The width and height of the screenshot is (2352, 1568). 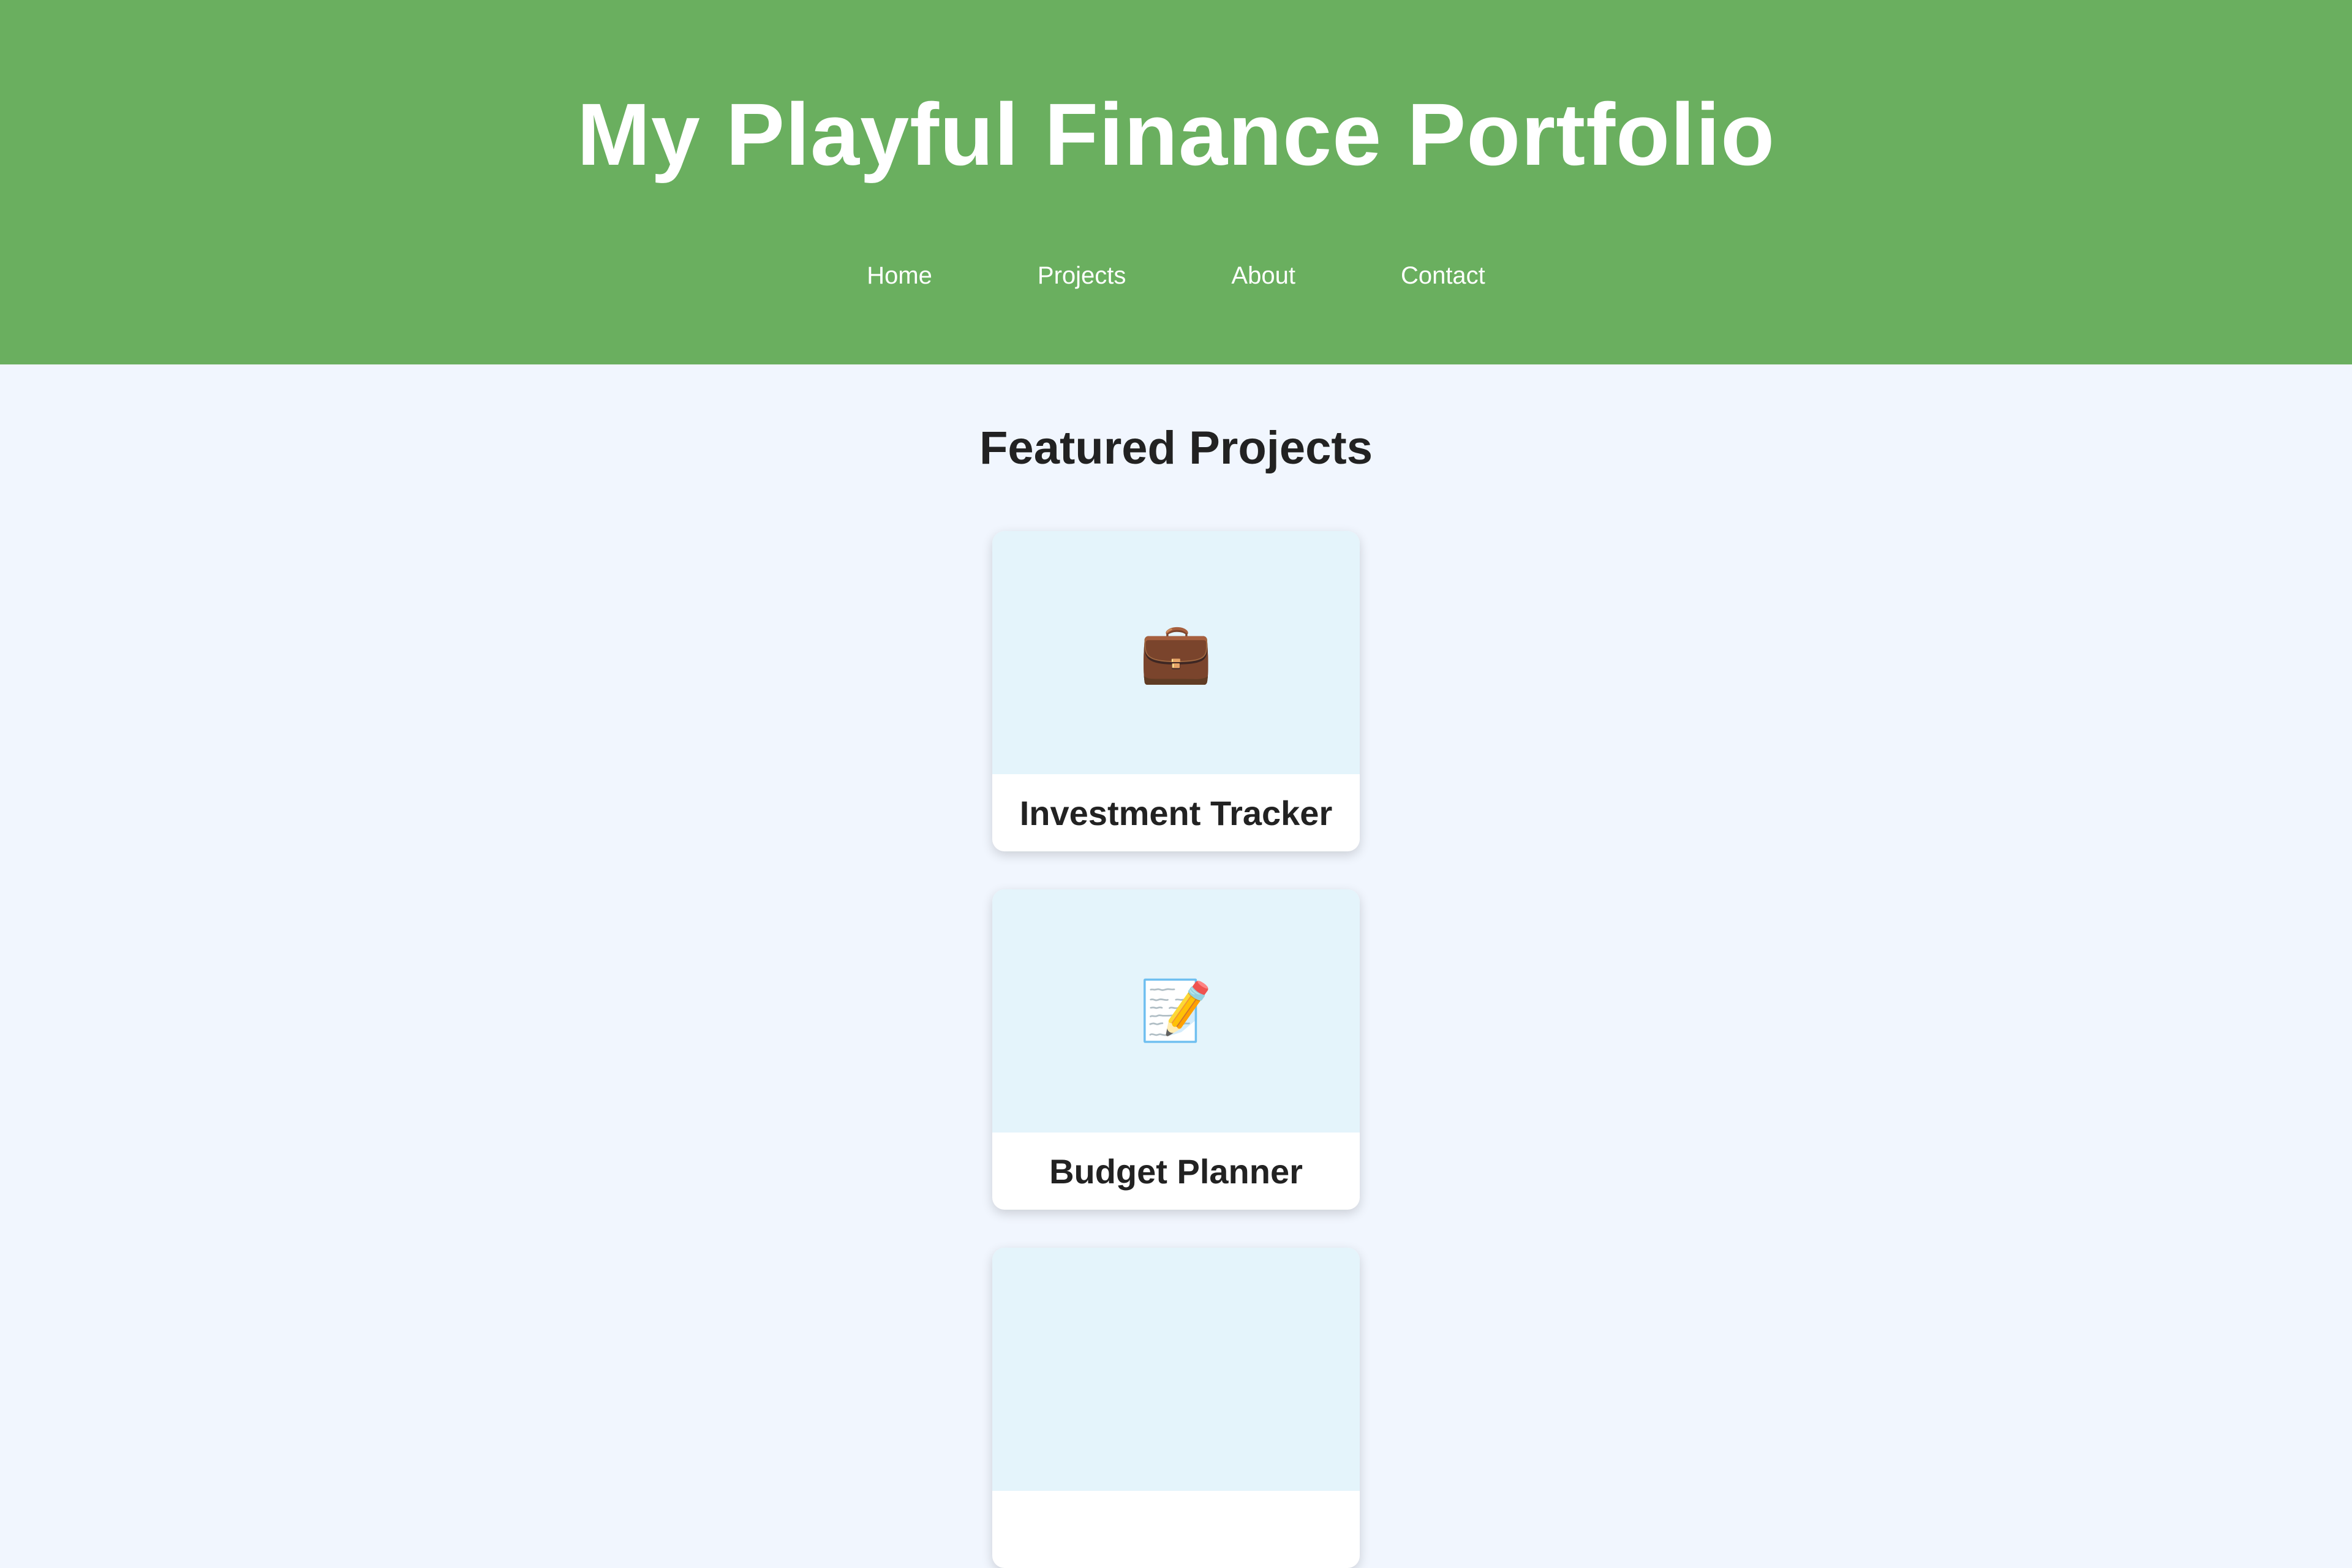 I want to click on project-title, so click(x=1176, y=1530).